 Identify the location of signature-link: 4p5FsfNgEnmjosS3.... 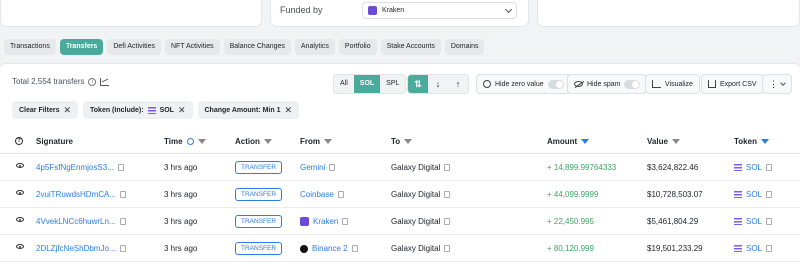
(75, 167).